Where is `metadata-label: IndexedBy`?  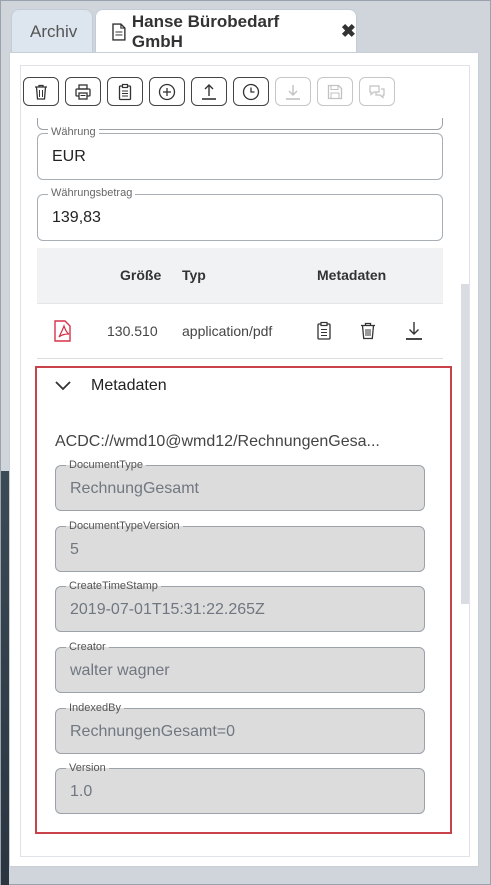 metadata-label: IndexedBy is located at coordinates (95, 708).